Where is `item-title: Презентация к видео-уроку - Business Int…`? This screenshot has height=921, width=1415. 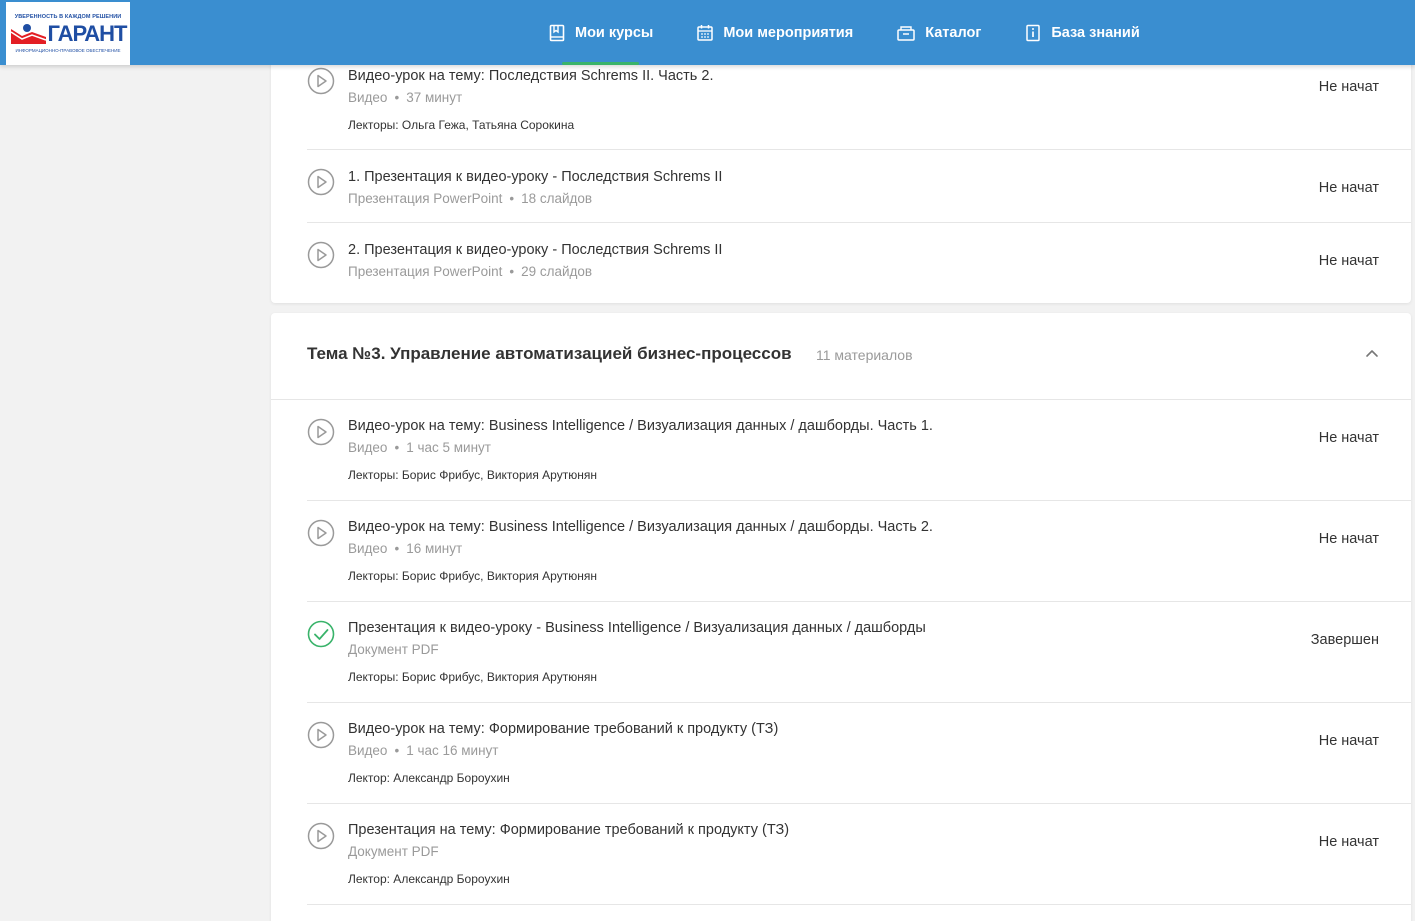
item-title: Презентация к видео-уроку - Business Int… is located at coordinates (637, 628).